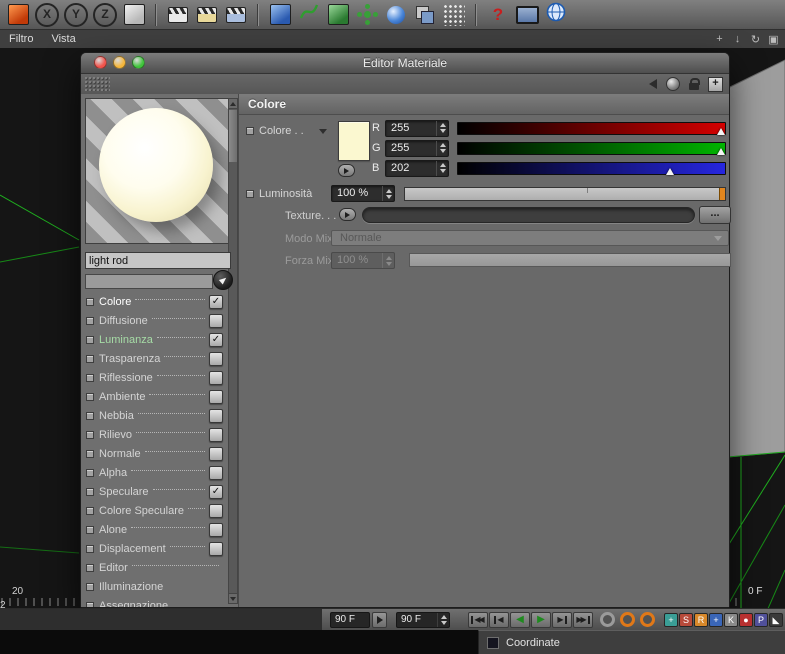 Image resolution: width=785 pixels, height=654 pixels. I want to click on color-value-field-r: 255, so click(417, 128).